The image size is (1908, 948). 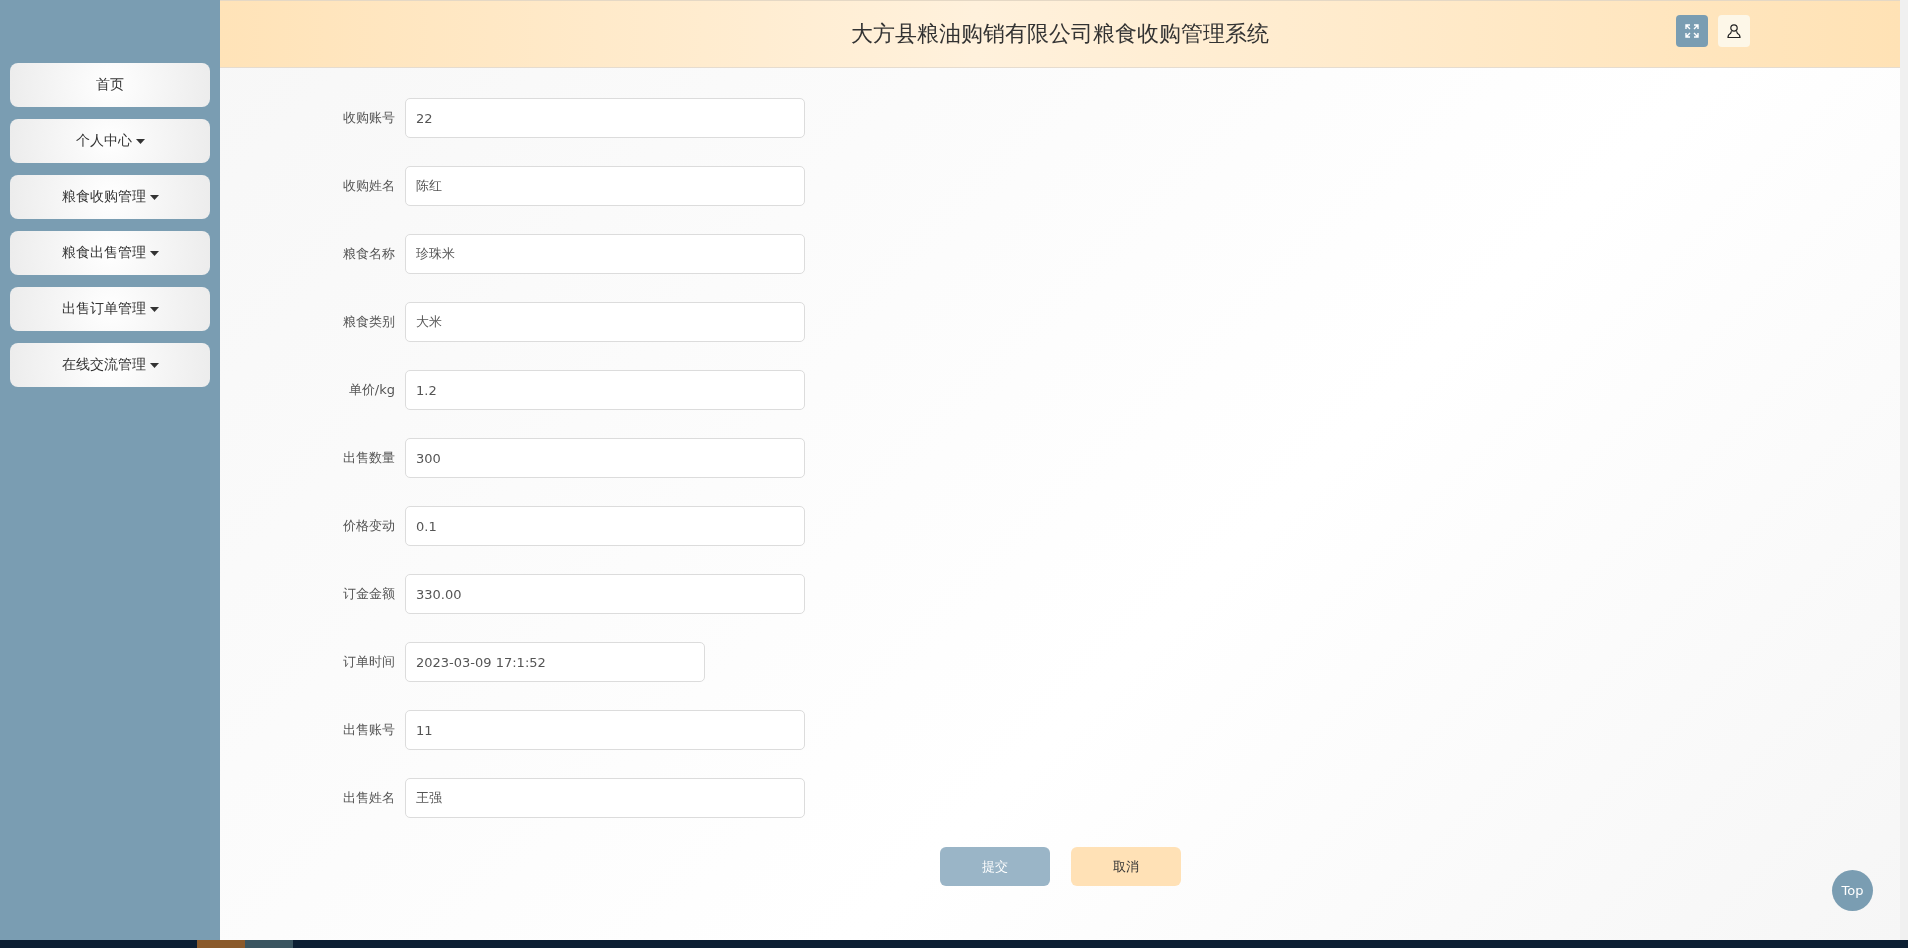 I want to click on user-icon, so click(x=1734, y=31).